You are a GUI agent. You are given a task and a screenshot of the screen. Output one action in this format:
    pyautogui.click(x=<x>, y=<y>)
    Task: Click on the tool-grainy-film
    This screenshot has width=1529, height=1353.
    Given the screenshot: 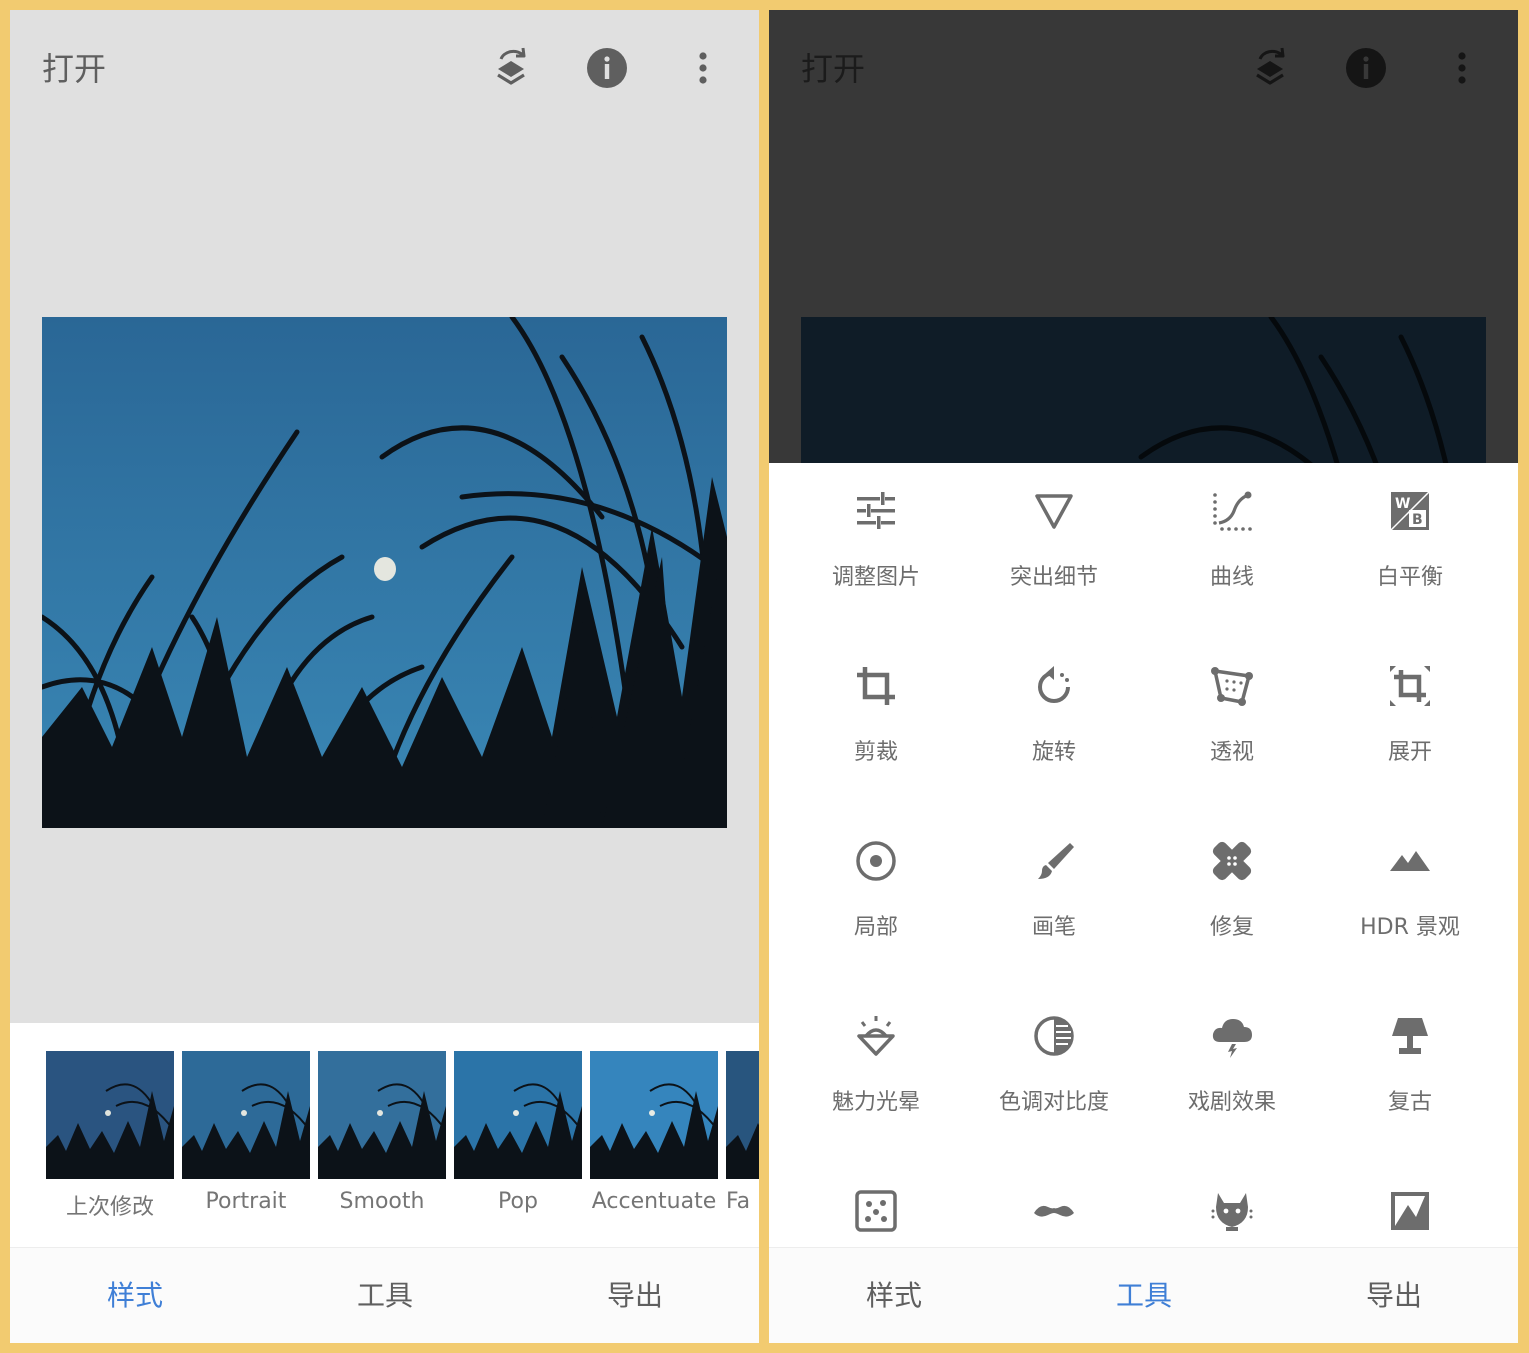 What is the action you would take?
    pyautogui.click(x=876, y=1205)
    